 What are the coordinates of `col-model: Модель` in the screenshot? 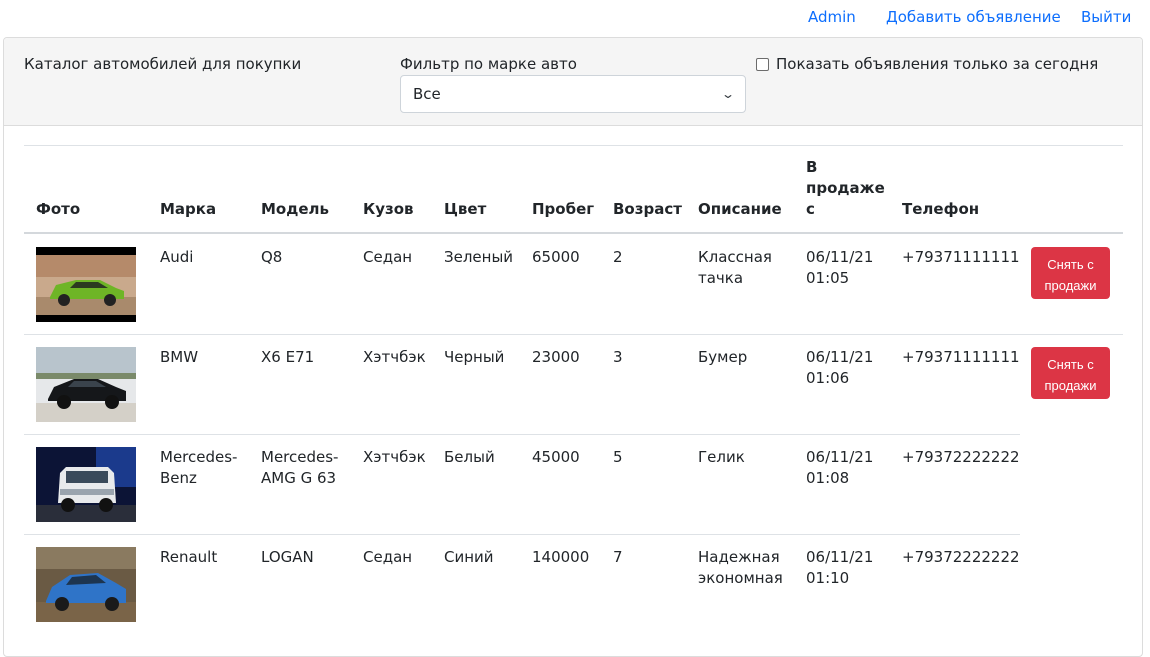 It's located at (295, 209).